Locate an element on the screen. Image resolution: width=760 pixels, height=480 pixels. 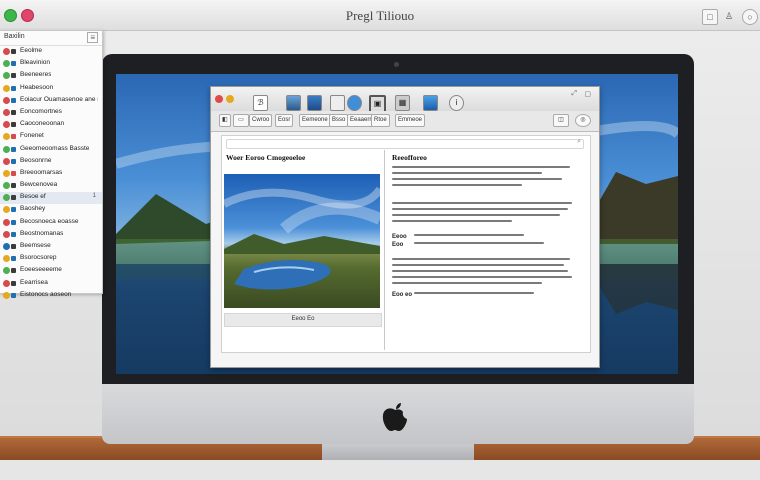
sidebar-item: Eoncomortnes is located at coordinates (51, 113).